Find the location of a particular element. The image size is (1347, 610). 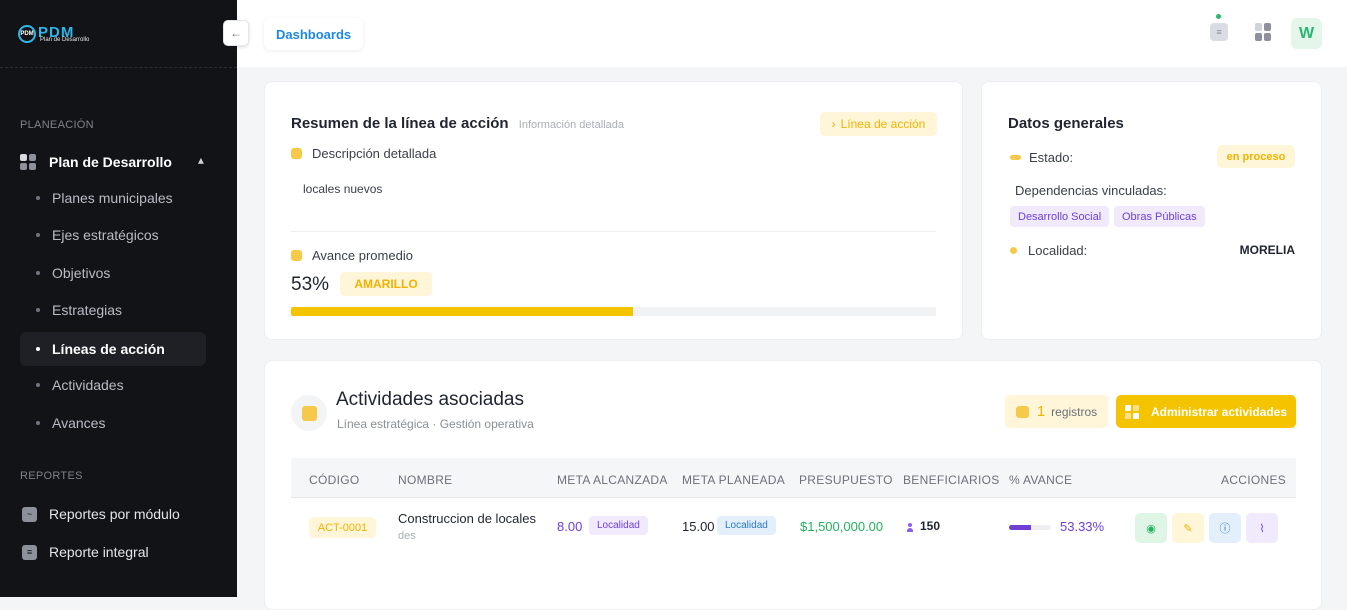

records-count: 1 registros is located at coordinates (1056, 411).